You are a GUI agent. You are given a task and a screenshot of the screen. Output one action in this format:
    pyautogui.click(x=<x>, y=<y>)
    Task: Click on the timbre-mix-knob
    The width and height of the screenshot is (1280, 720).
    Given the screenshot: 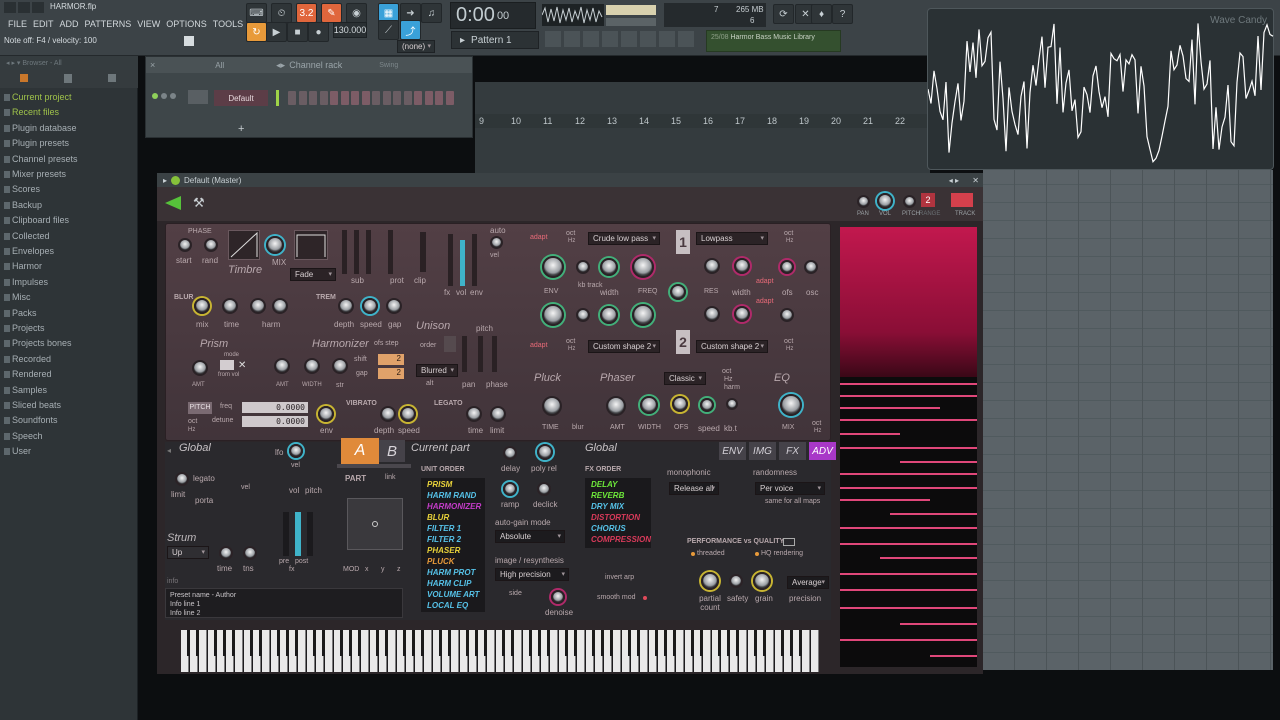 What is the action you would take?
    pyautogui.click(x=275, y=245)
    